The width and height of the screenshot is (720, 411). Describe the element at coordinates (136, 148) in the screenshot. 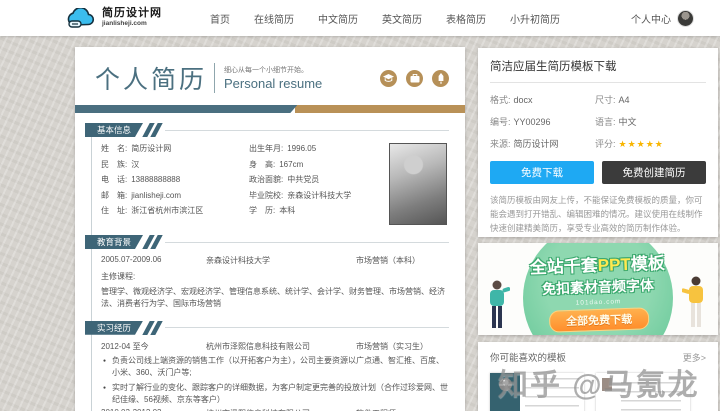

I see `basic-row: 姓 名: 简历设计网` at that location.